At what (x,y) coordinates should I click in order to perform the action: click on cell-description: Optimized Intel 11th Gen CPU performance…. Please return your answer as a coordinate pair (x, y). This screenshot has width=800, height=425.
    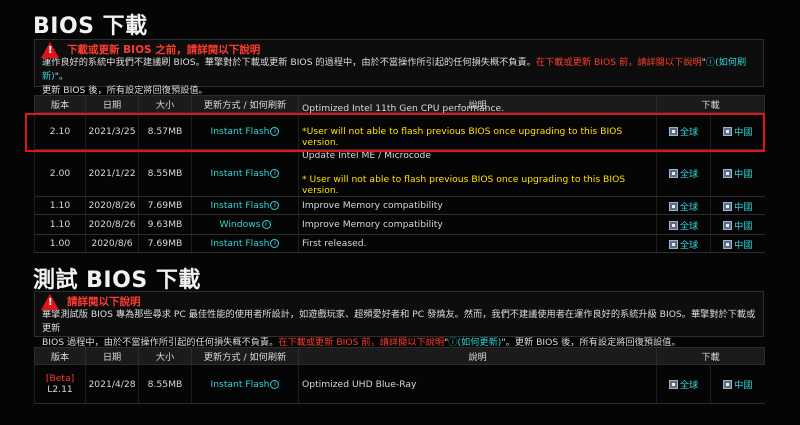
    Looking at the image, I should click on (477, 126).